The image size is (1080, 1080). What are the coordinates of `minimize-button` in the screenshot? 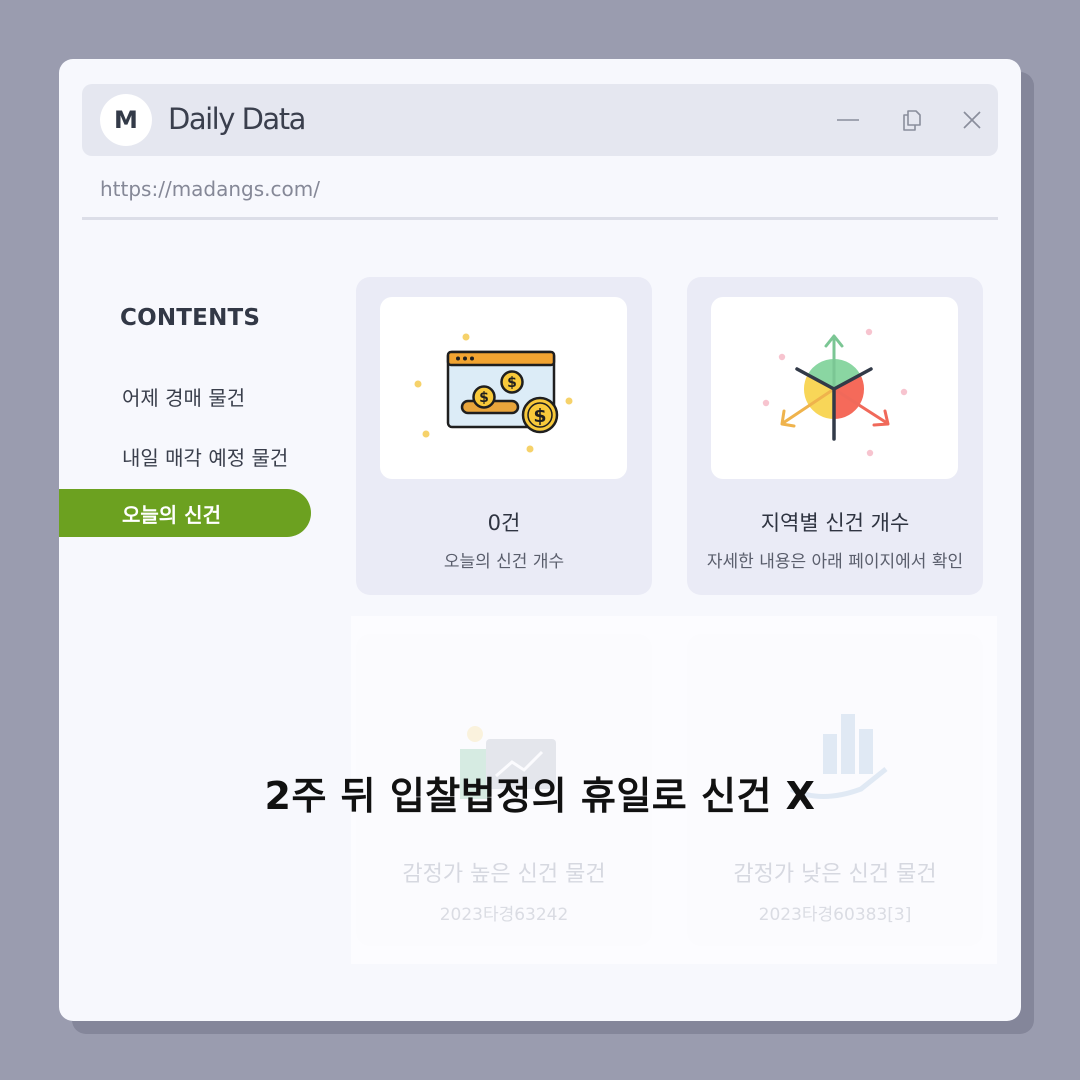 It's located at (848, 120).